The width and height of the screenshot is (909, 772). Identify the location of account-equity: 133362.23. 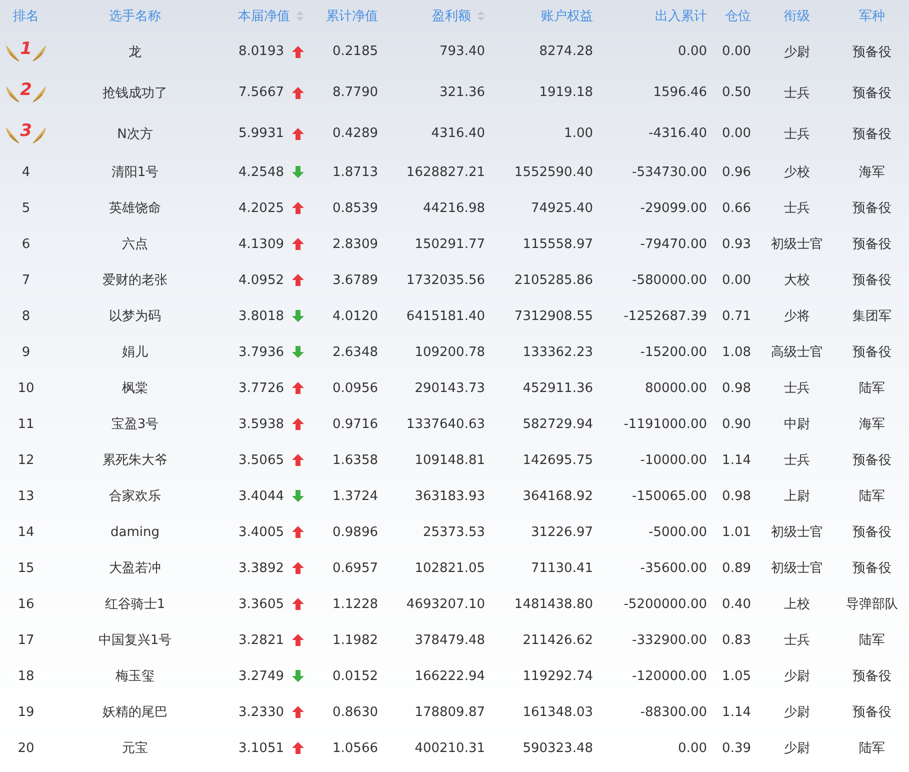
(557, 352).